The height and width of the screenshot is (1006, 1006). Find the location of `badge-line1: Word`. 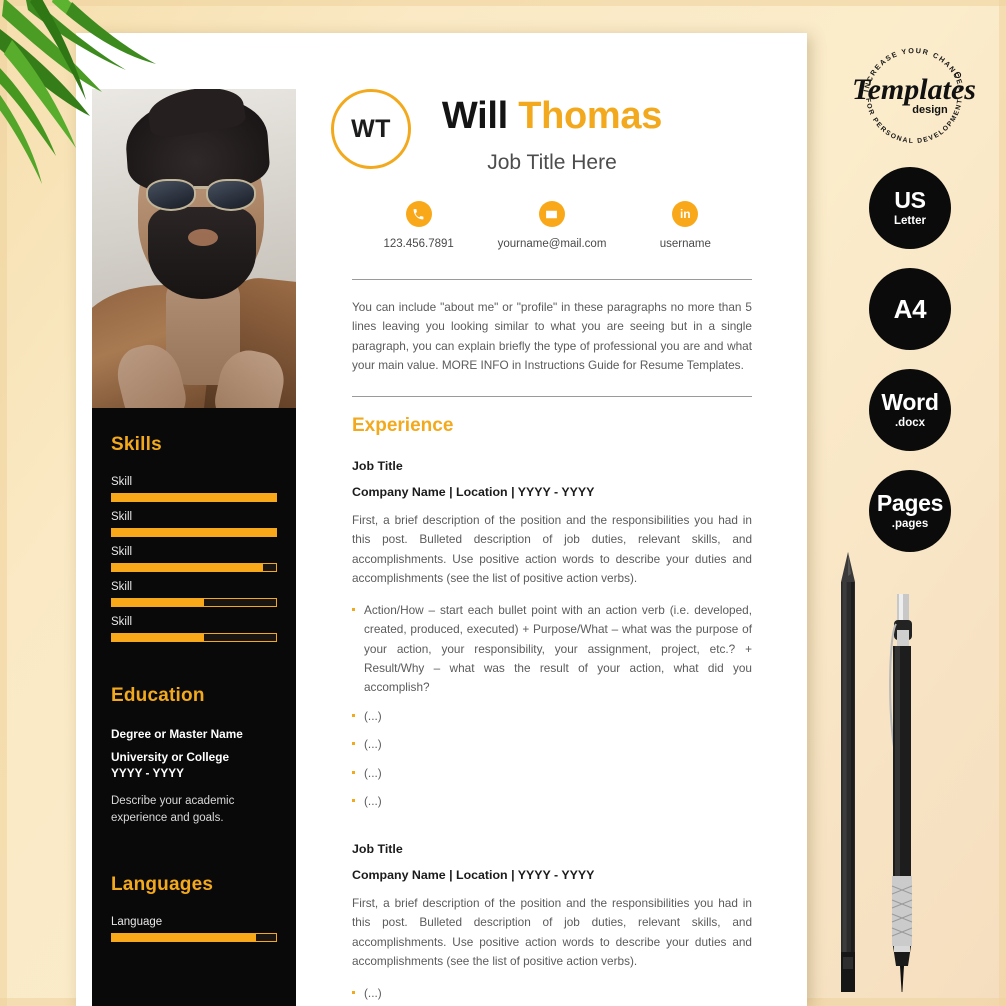

badge-line1: Word is located at coordinates (910, 401).